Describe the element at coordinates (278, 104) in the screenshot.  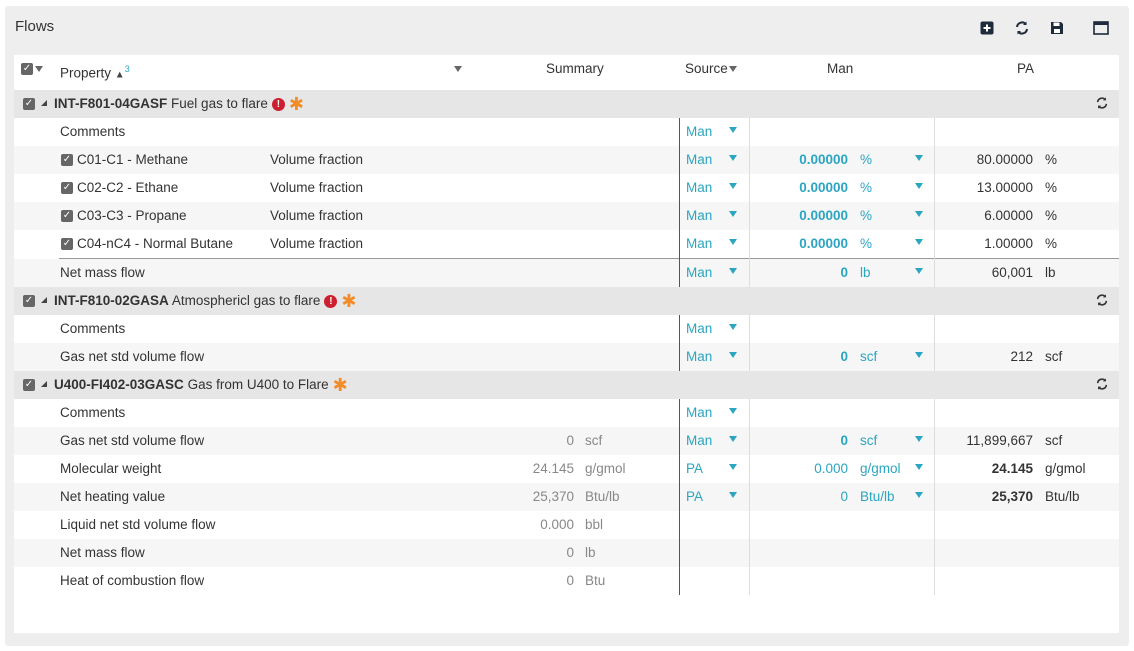
I see `error-icon: !` at that location.